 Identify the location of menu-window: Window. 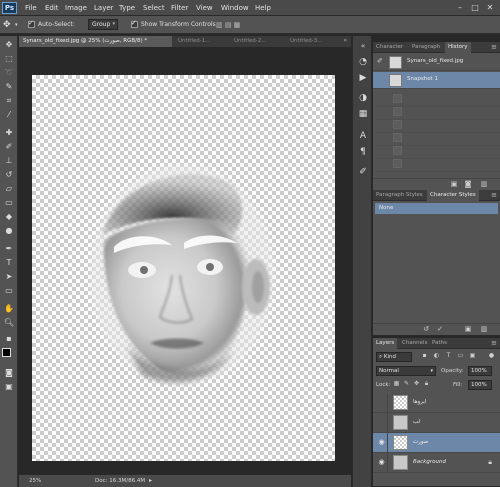
(235, 8).